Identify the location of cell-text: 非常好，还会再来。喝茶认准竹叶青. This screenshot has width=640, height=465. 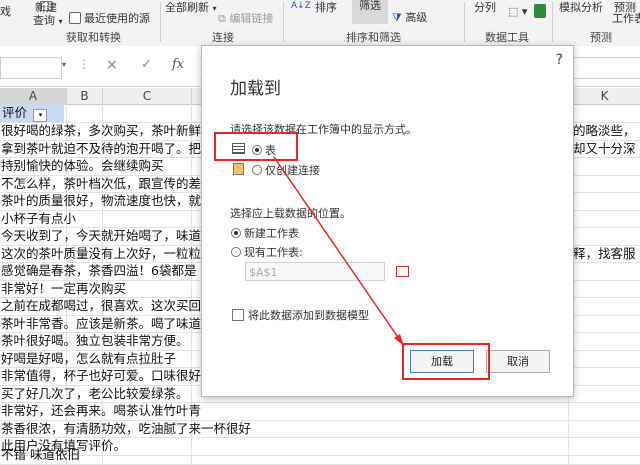
(101, 410).